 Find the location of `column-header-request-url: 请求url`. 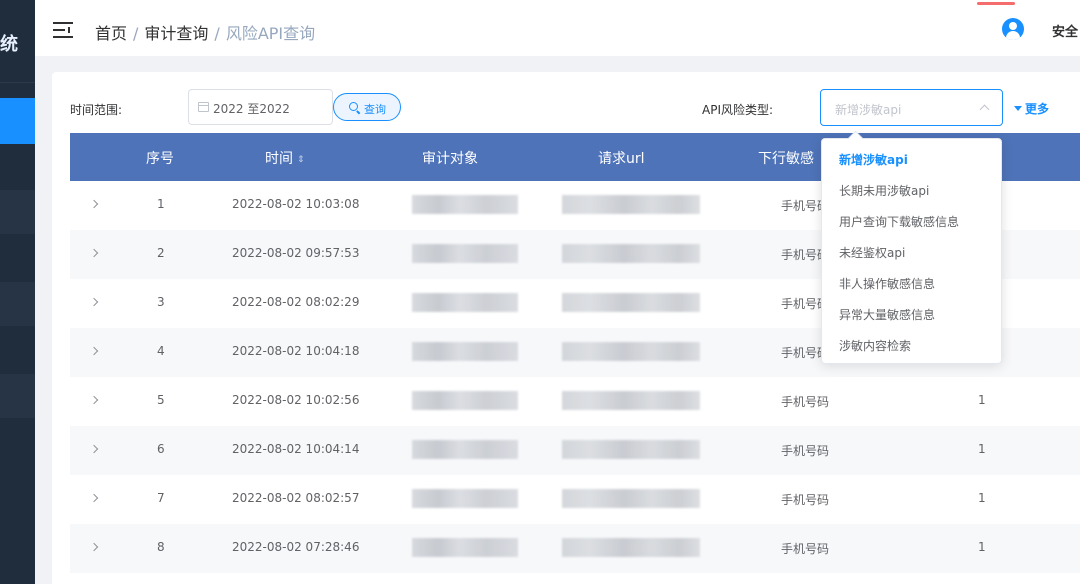

column-header-request-url: 请求url is located at coordinates (621, 159).